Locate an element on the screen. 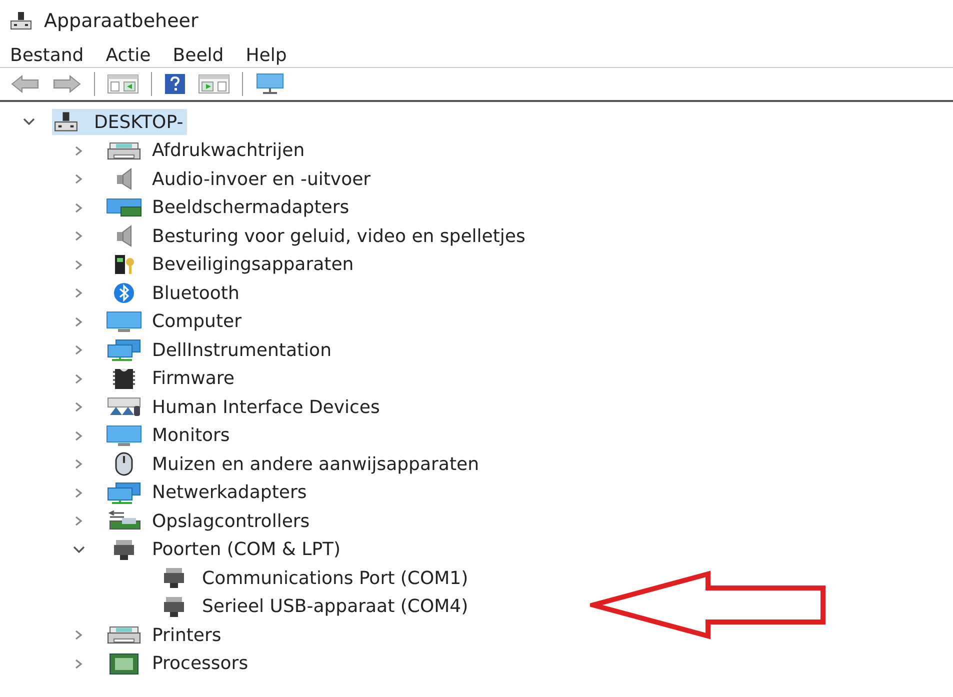 The height and width of the screenshot is (697, 953). tree-node: Communications Port (COM1) is located at coordinates (311, 578).